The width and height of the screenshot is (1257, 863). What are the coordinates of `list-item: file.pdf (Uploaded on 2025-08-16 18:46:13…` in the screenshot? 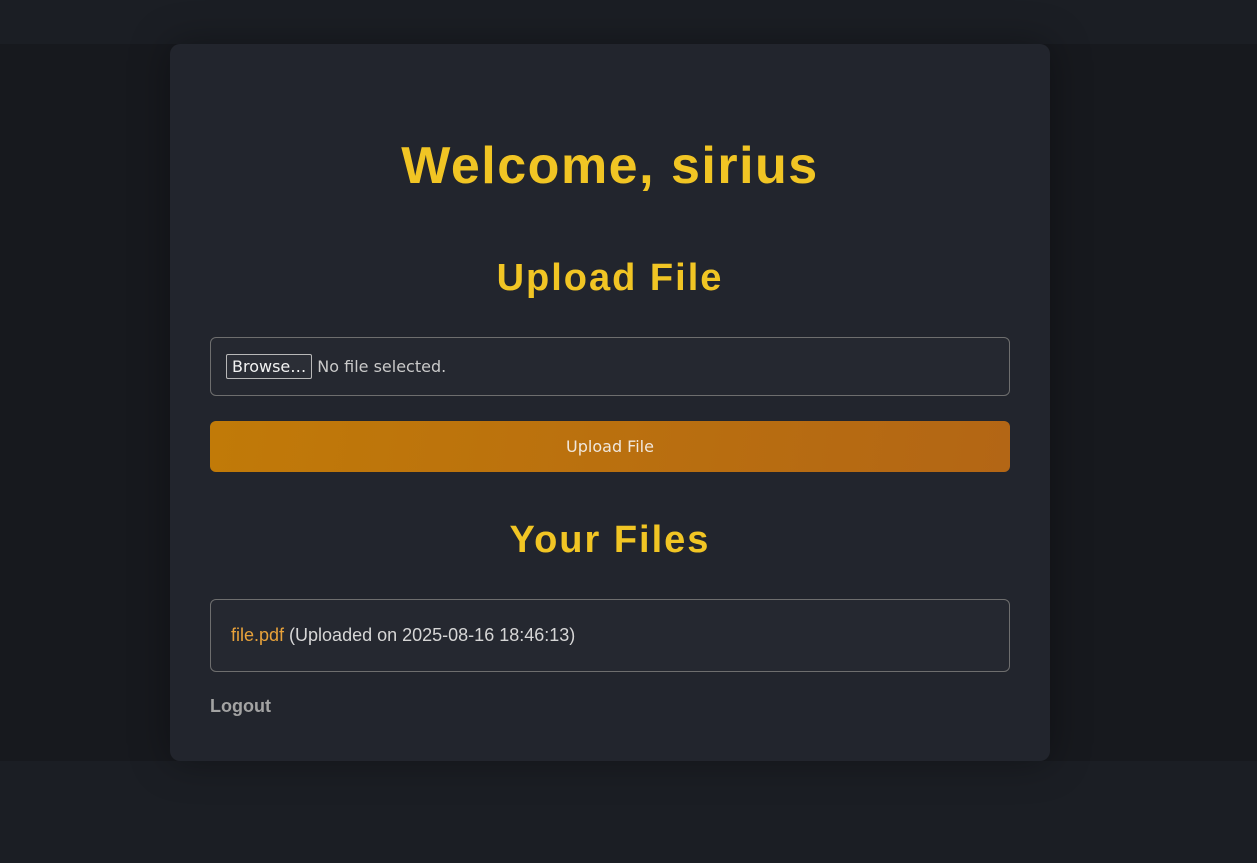 It's located at (403, 635).